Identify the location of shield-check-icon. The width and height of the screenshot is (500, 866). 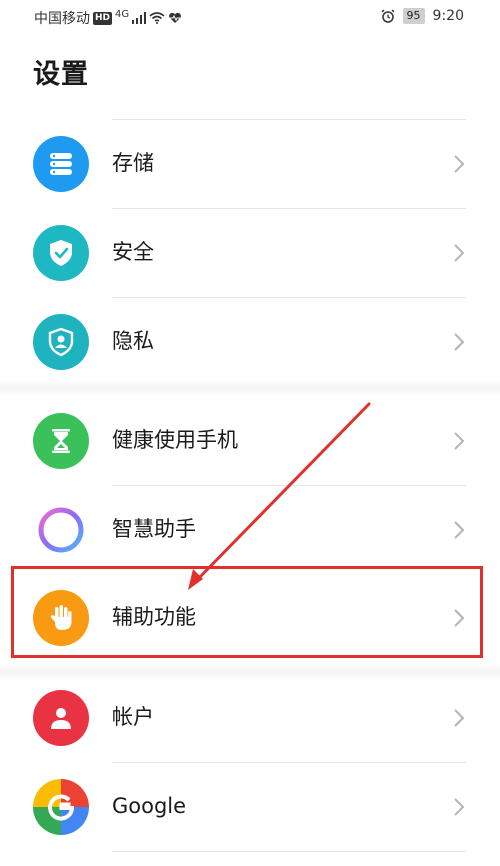
(61, 253).